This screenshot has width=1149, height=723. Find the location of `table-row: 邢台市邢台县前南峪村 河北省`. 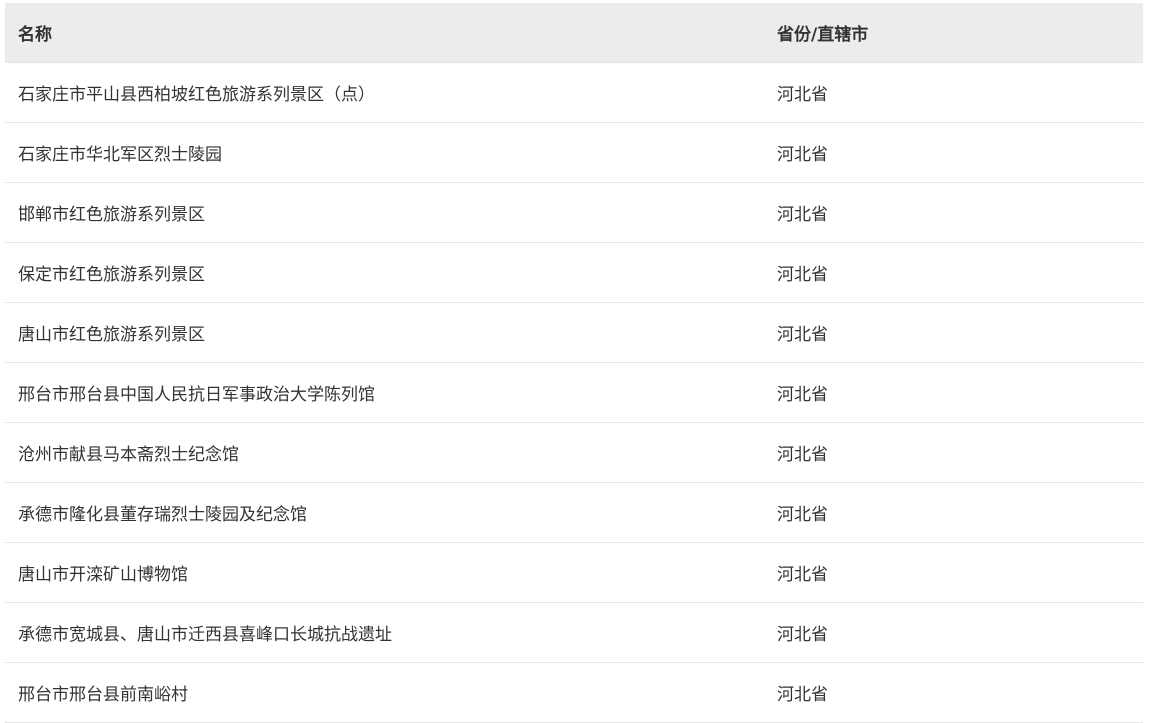

table-row: 邢台市邢台县前南峪村 河北省 is located at coordinates (574, 692).